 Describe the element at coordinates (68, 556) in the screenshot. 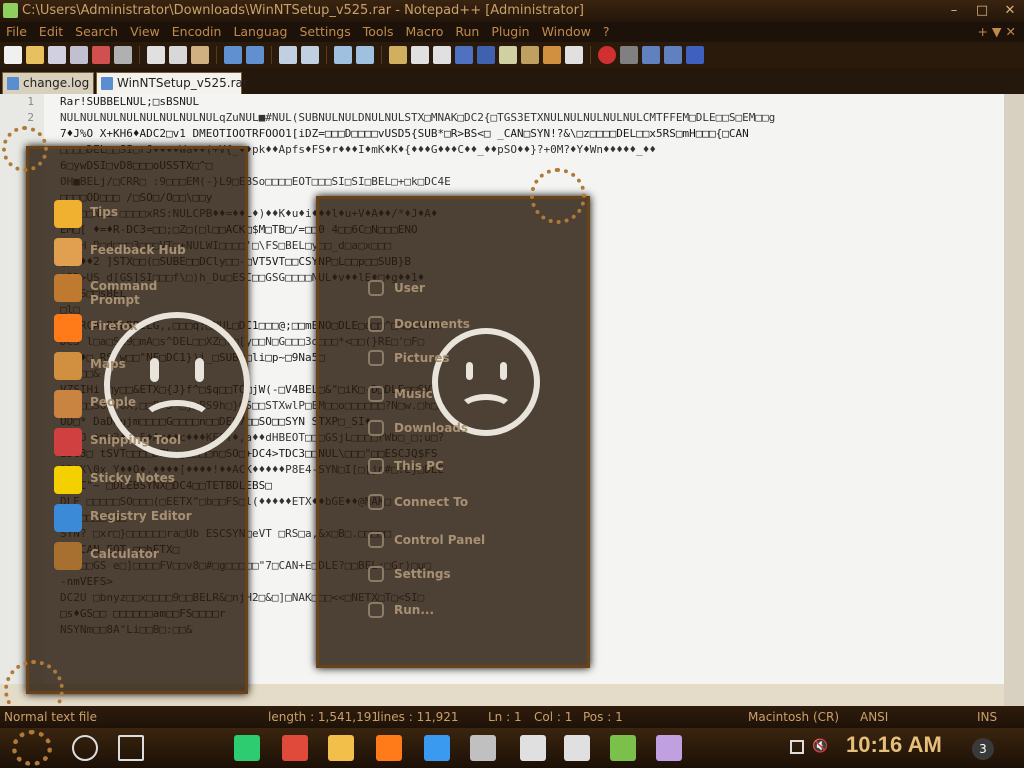

I see `calculator-icon` at that location.